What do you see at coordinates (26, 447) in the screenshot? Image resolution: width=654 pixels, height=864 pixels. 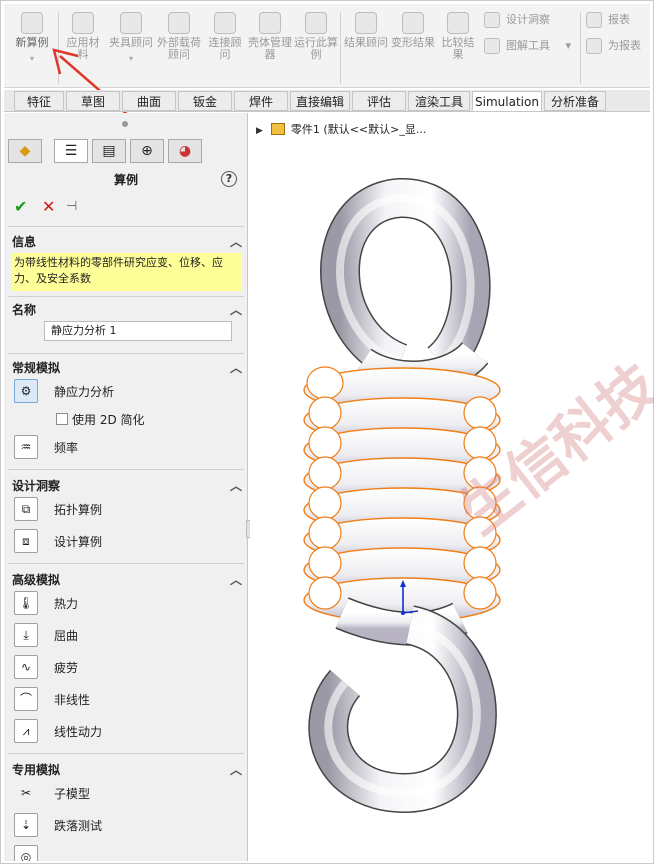 I see `frequency-icon: ♒` at bounding box center [26, 447].